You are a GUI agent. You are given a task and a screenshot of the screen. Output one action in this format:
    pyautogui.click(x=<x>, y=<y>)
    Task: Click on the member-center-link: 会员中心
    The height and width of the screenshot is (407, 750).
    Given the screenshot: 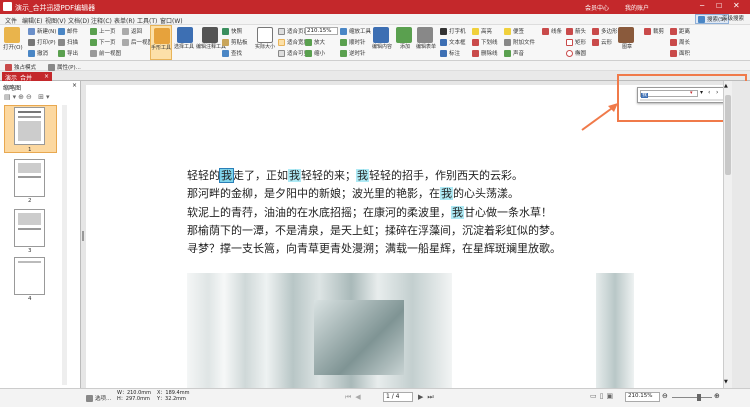 What is the action you would take?
    pyautogui.click(x=597, y=7)
    